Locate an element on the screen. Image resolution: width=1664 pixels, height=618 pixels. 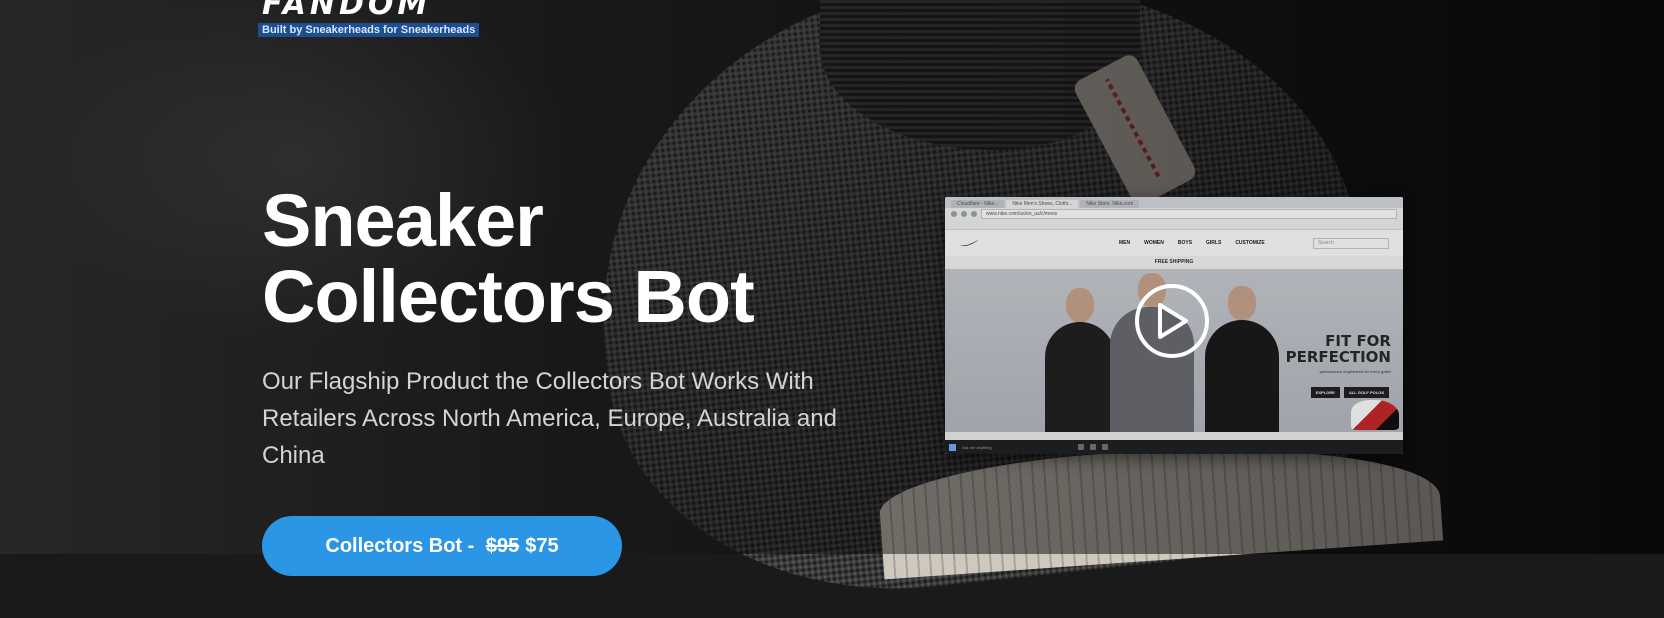
reload-icon is located at coordinates (974, 214).